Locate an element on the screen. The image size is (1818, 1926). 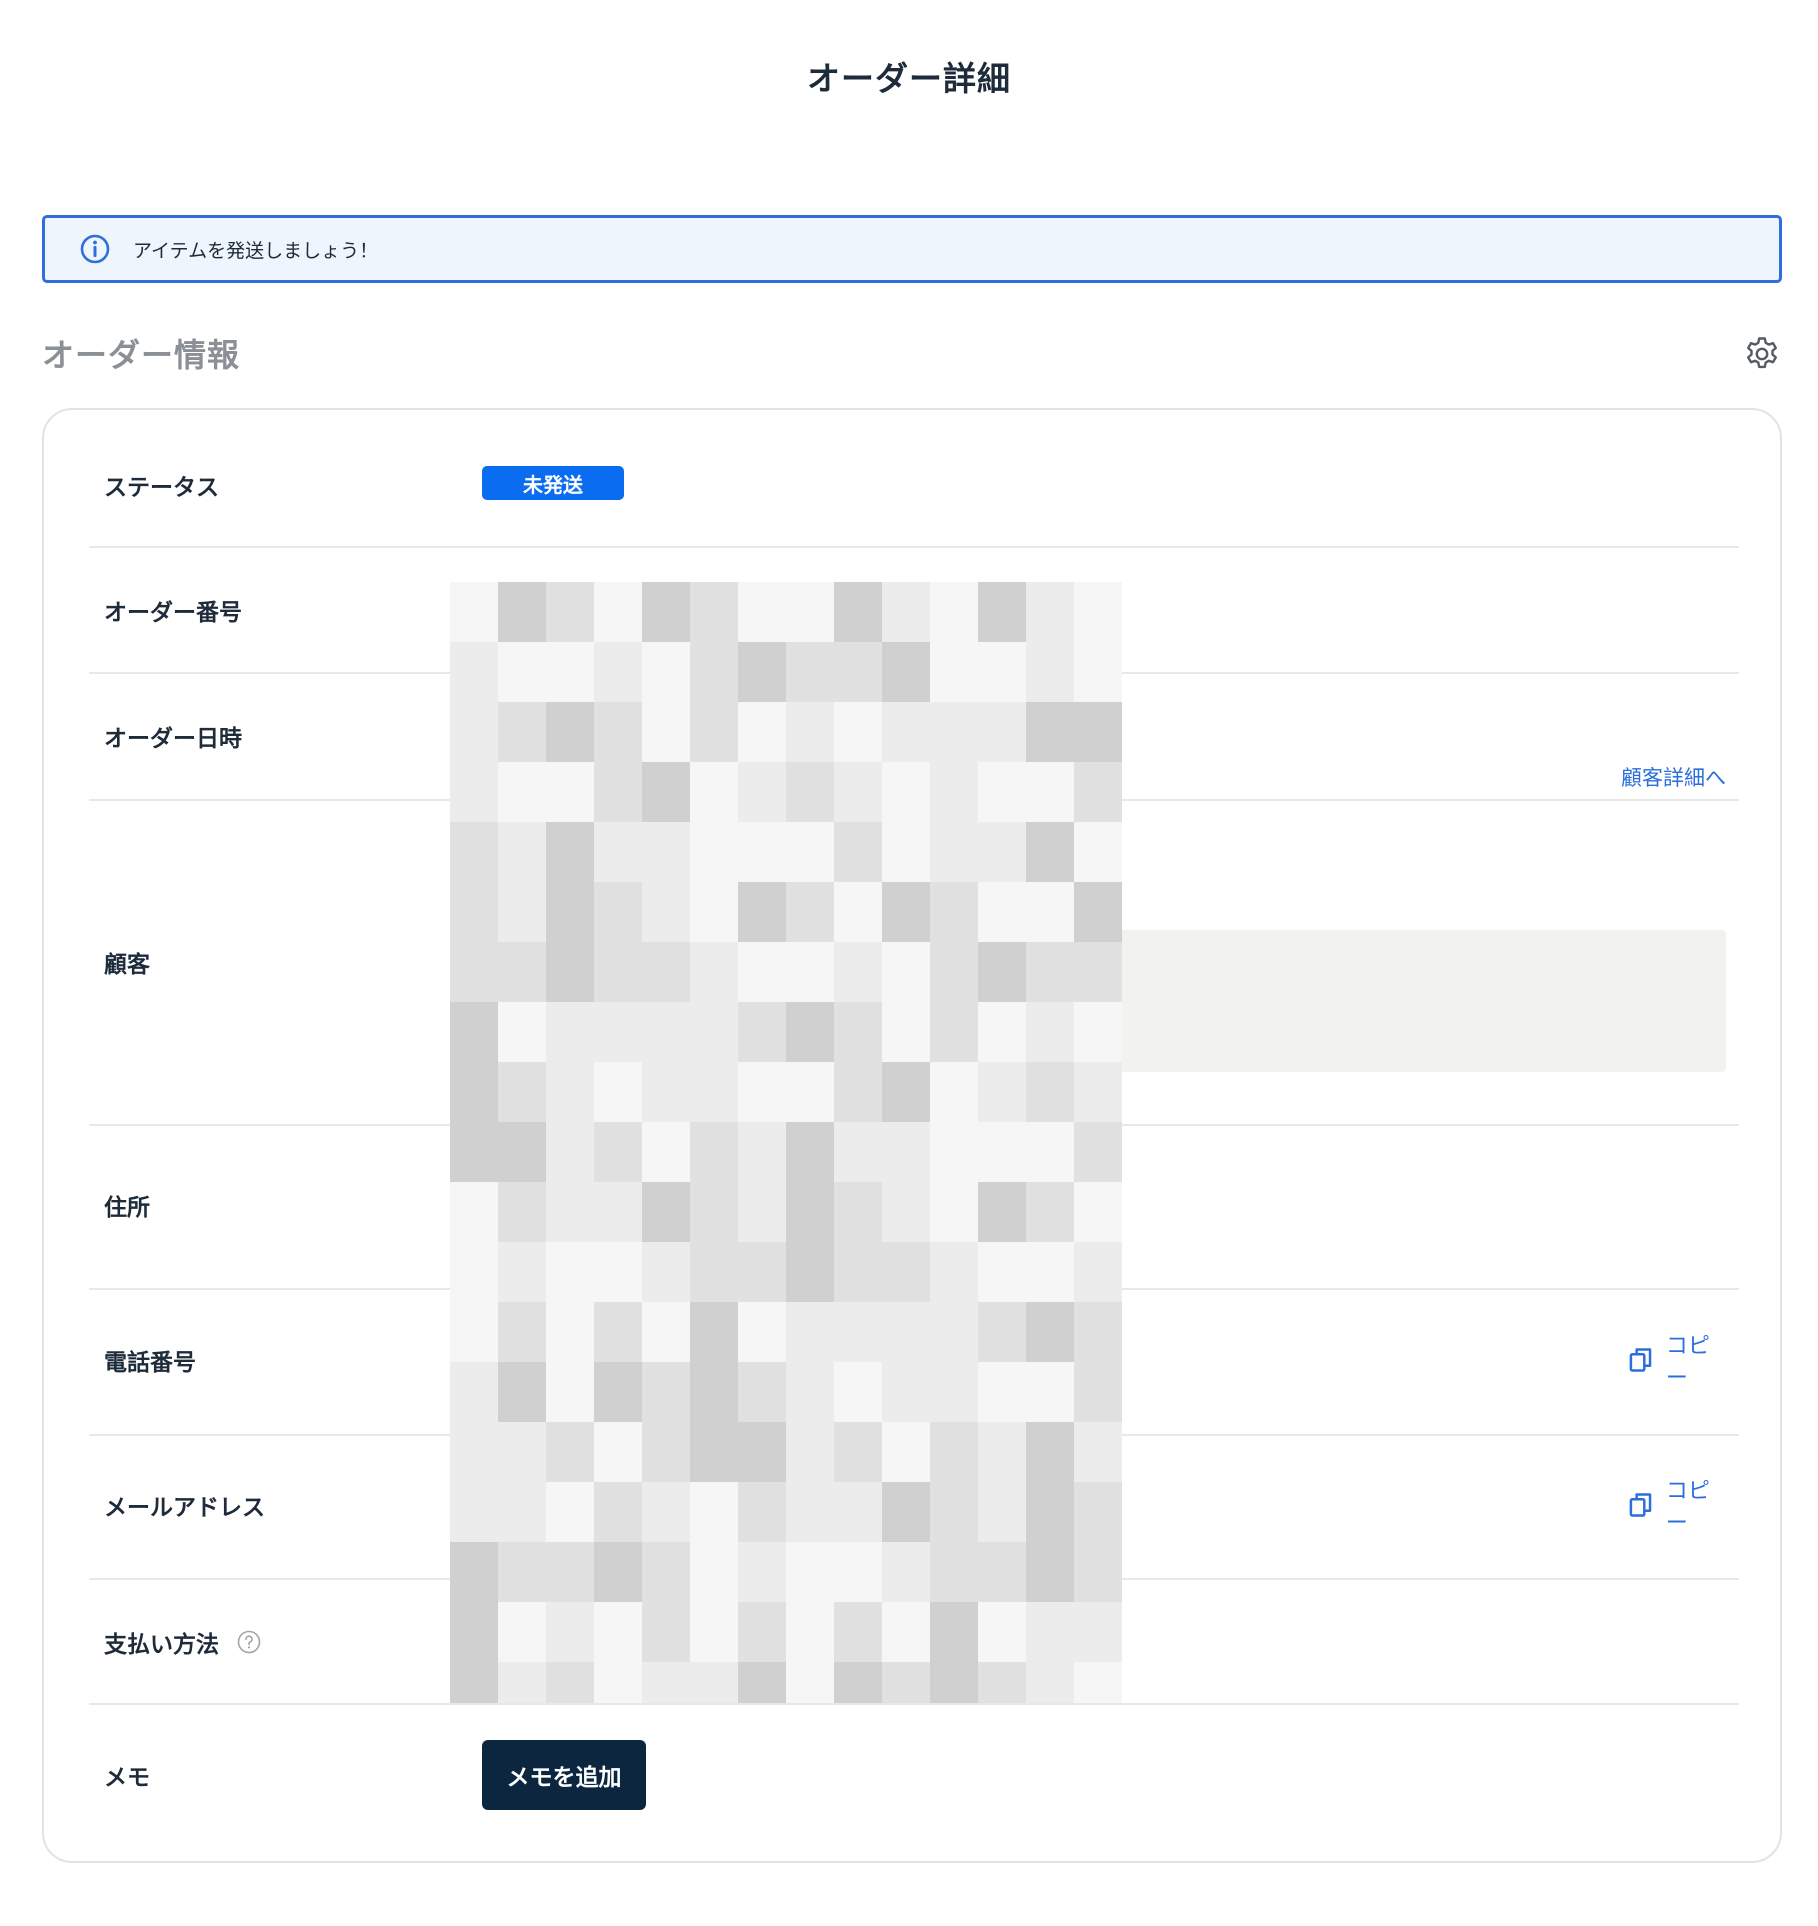
gear-icon is located at coordinates (1762, 354).